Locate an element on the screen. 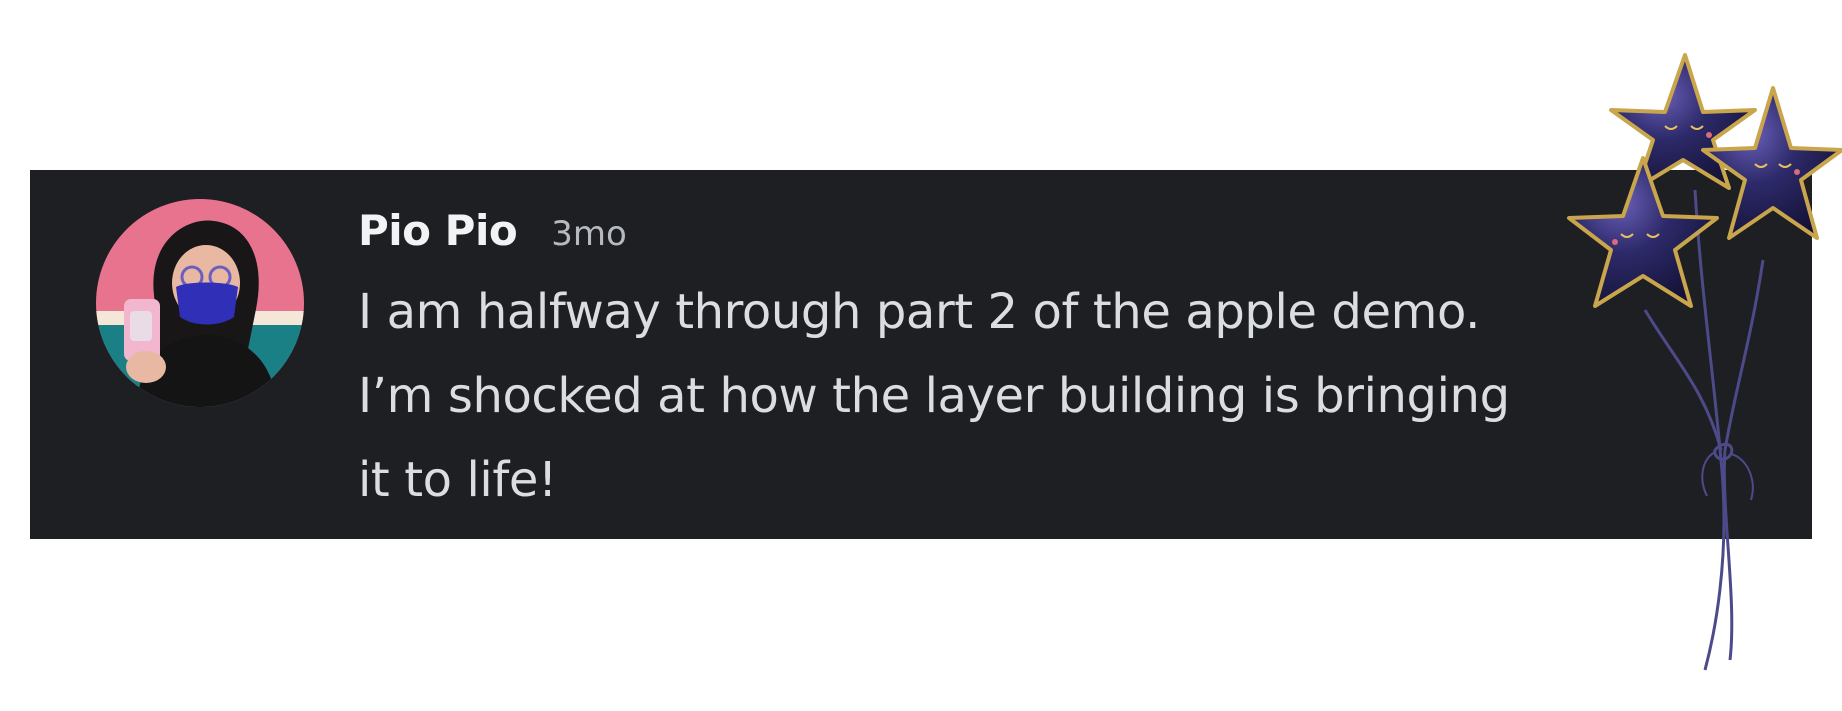 This screenshot has height=711, width=1842. user-avatar is located at coordinates (200, 303).